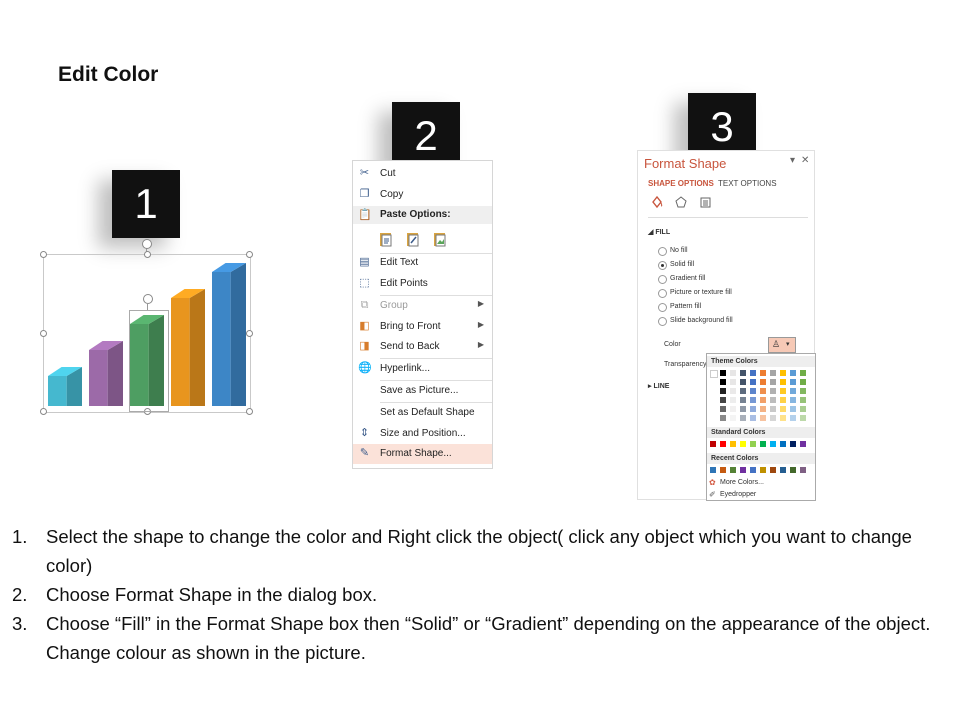 This screenshot has height=720, width=960. Describe the element at coordinates (792, 160) in the screenshot. I see `pane-options-icon: ▾` at that location.